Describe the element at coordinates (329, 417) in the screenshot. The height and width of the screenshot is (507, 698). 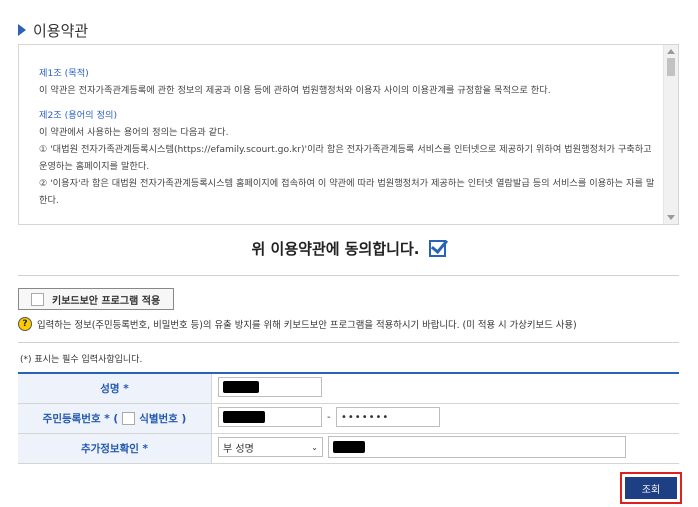
I see `rrn-dash: -` at that location.